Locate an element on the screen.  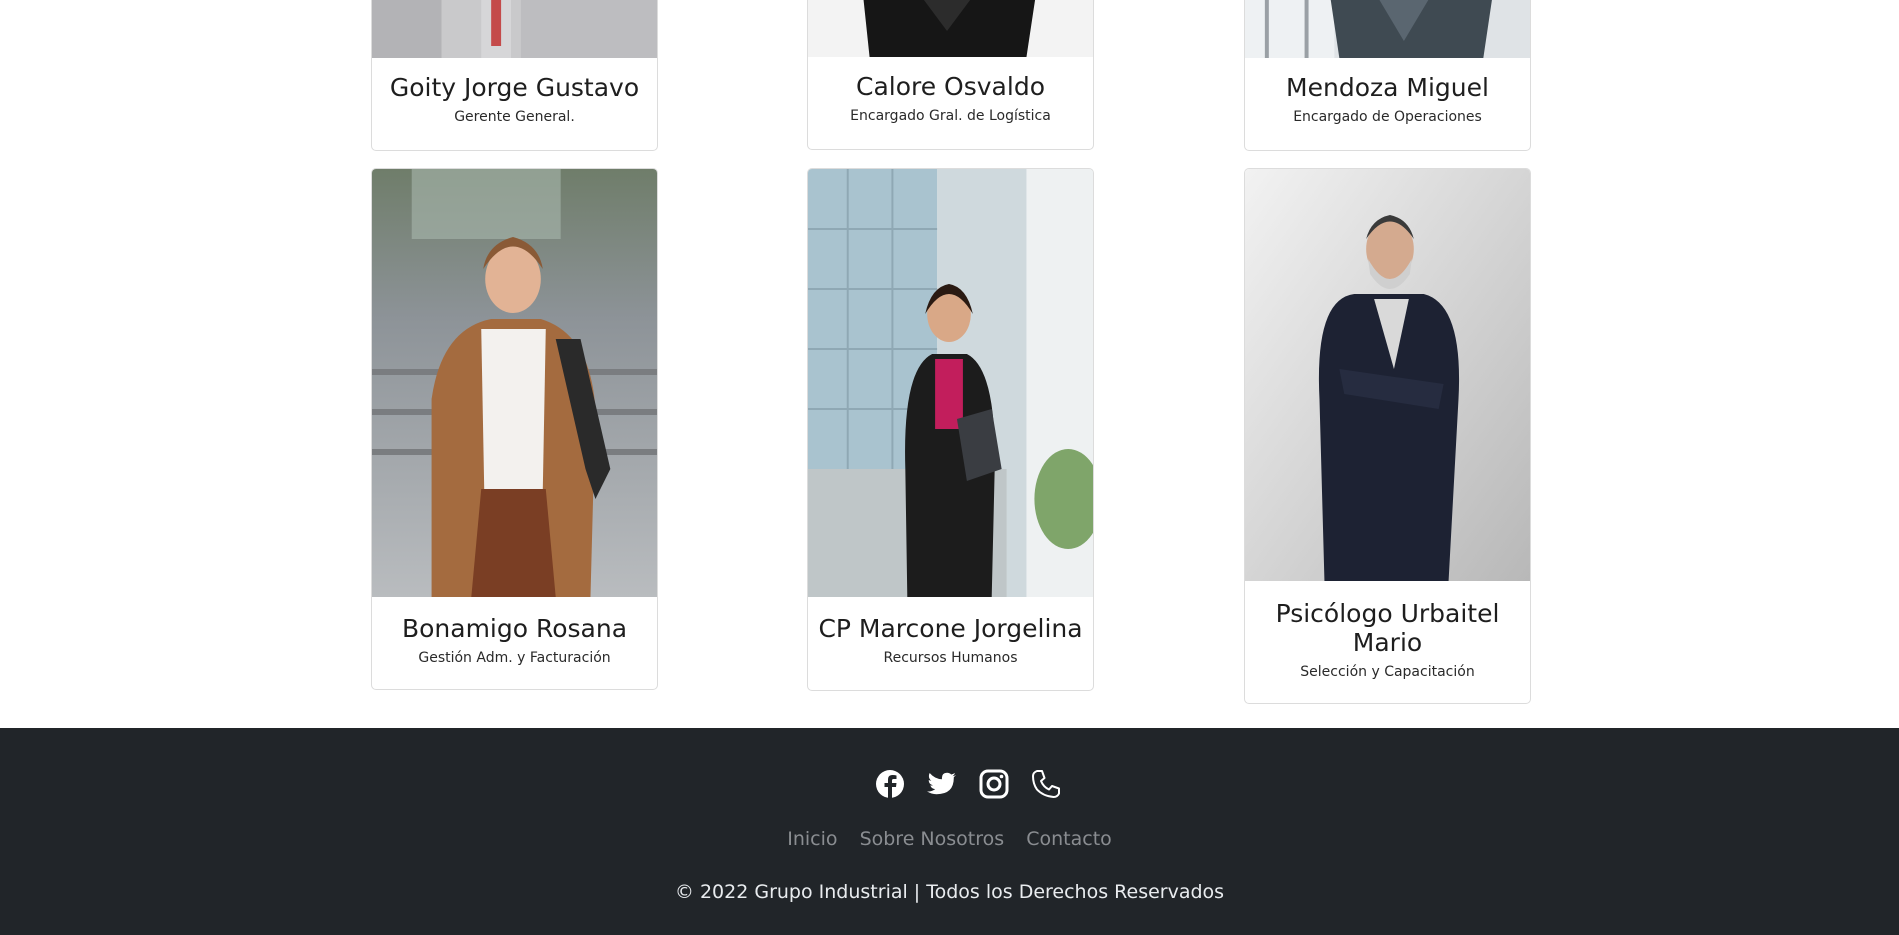
footer-link-sobre-nosotros: Sobre Nosotros is located at coordinates (932, 839).